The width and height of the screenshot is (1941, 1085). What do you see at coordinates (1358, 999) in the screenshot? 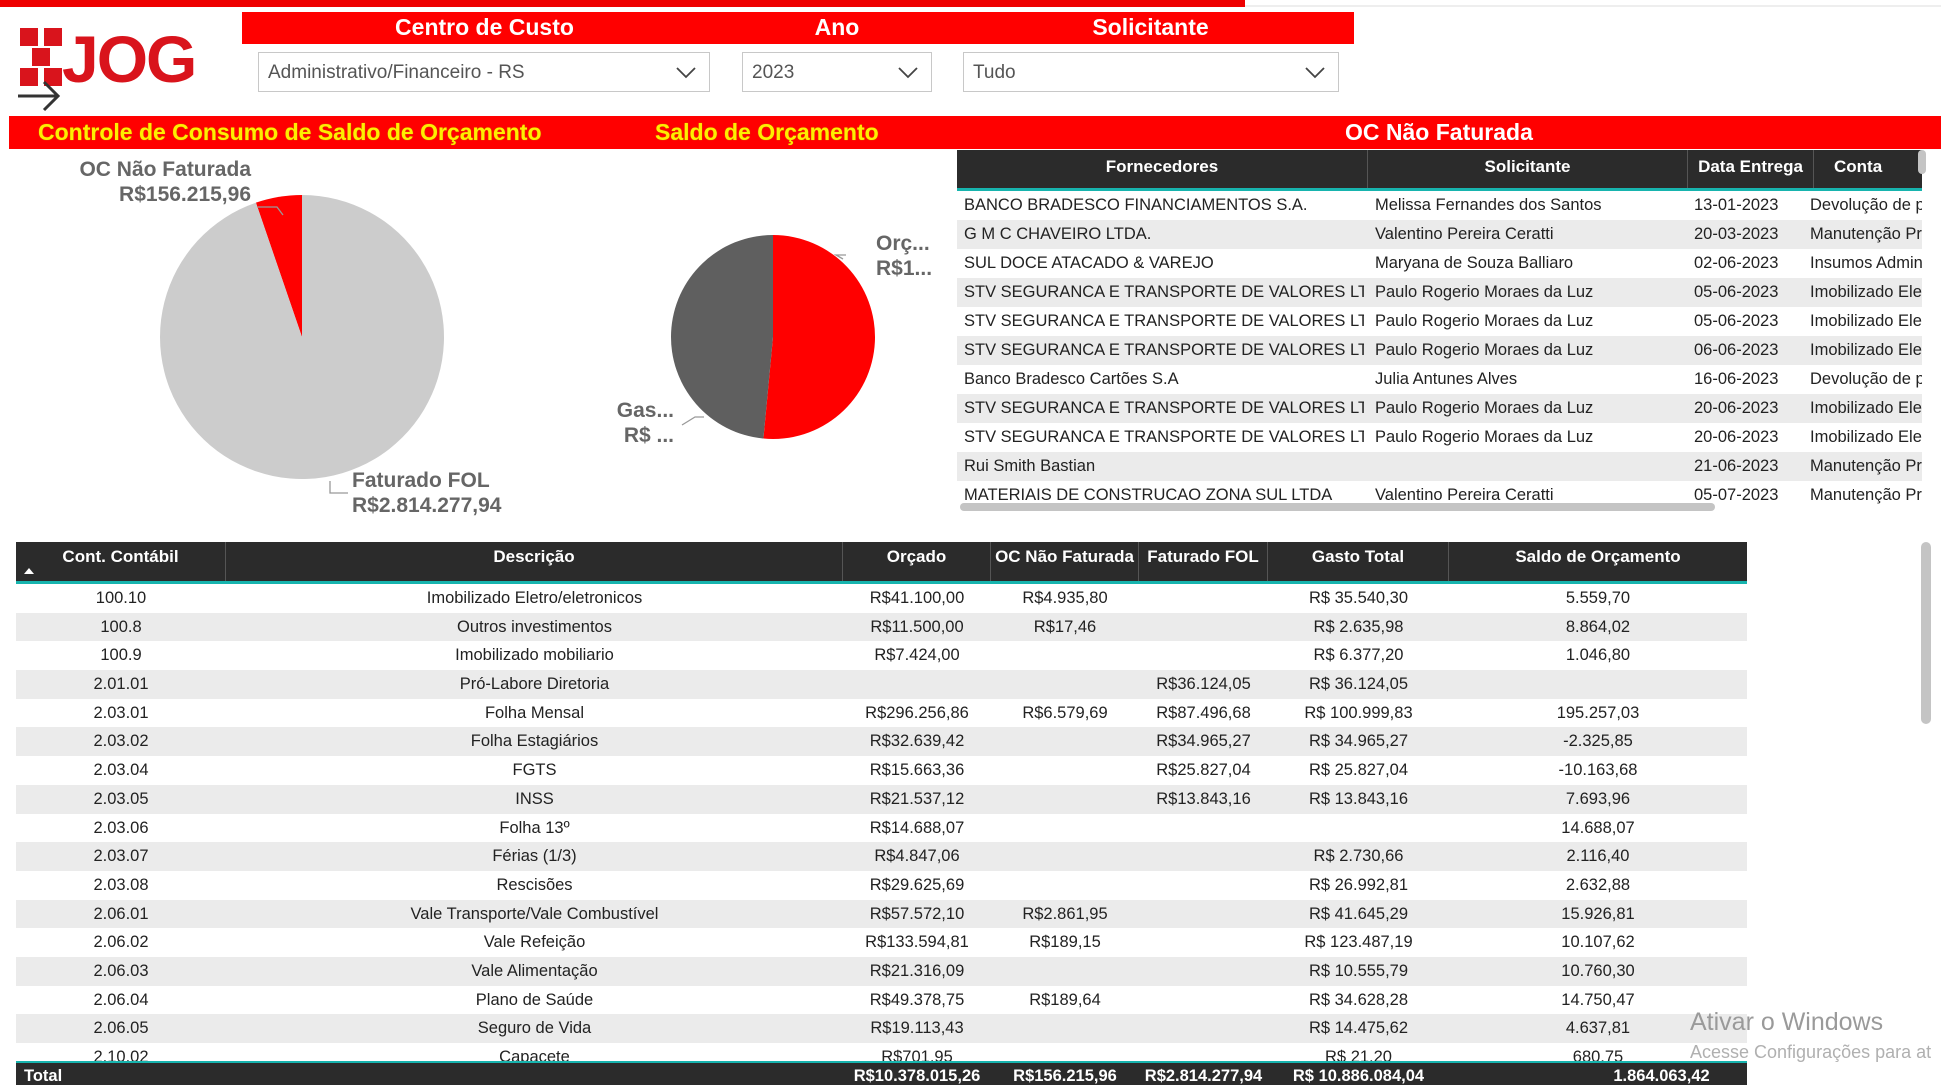
I see `cell-gasto-total: R$ 34.628,28` at bounding box center [1358, 999].